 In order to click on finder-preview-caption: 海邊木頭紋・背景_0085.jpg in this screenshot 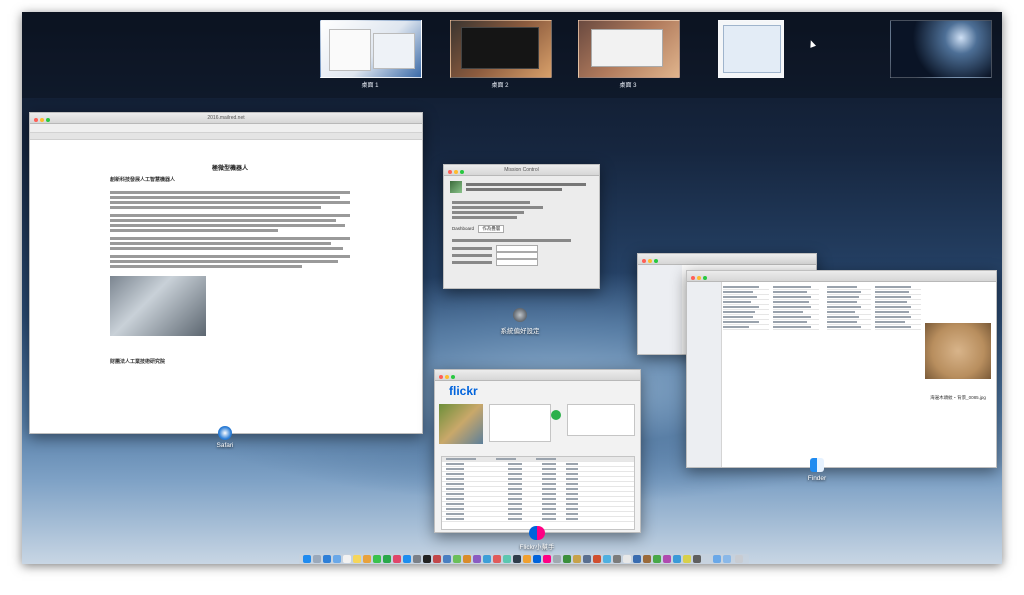, I will do `click(958, 397)`.